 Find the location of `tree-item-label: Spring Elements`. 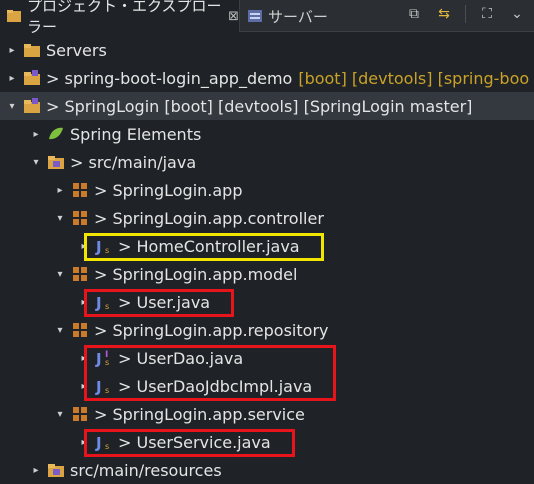

tree-item-label: Spring Elements is located at coordinates (136, 134).